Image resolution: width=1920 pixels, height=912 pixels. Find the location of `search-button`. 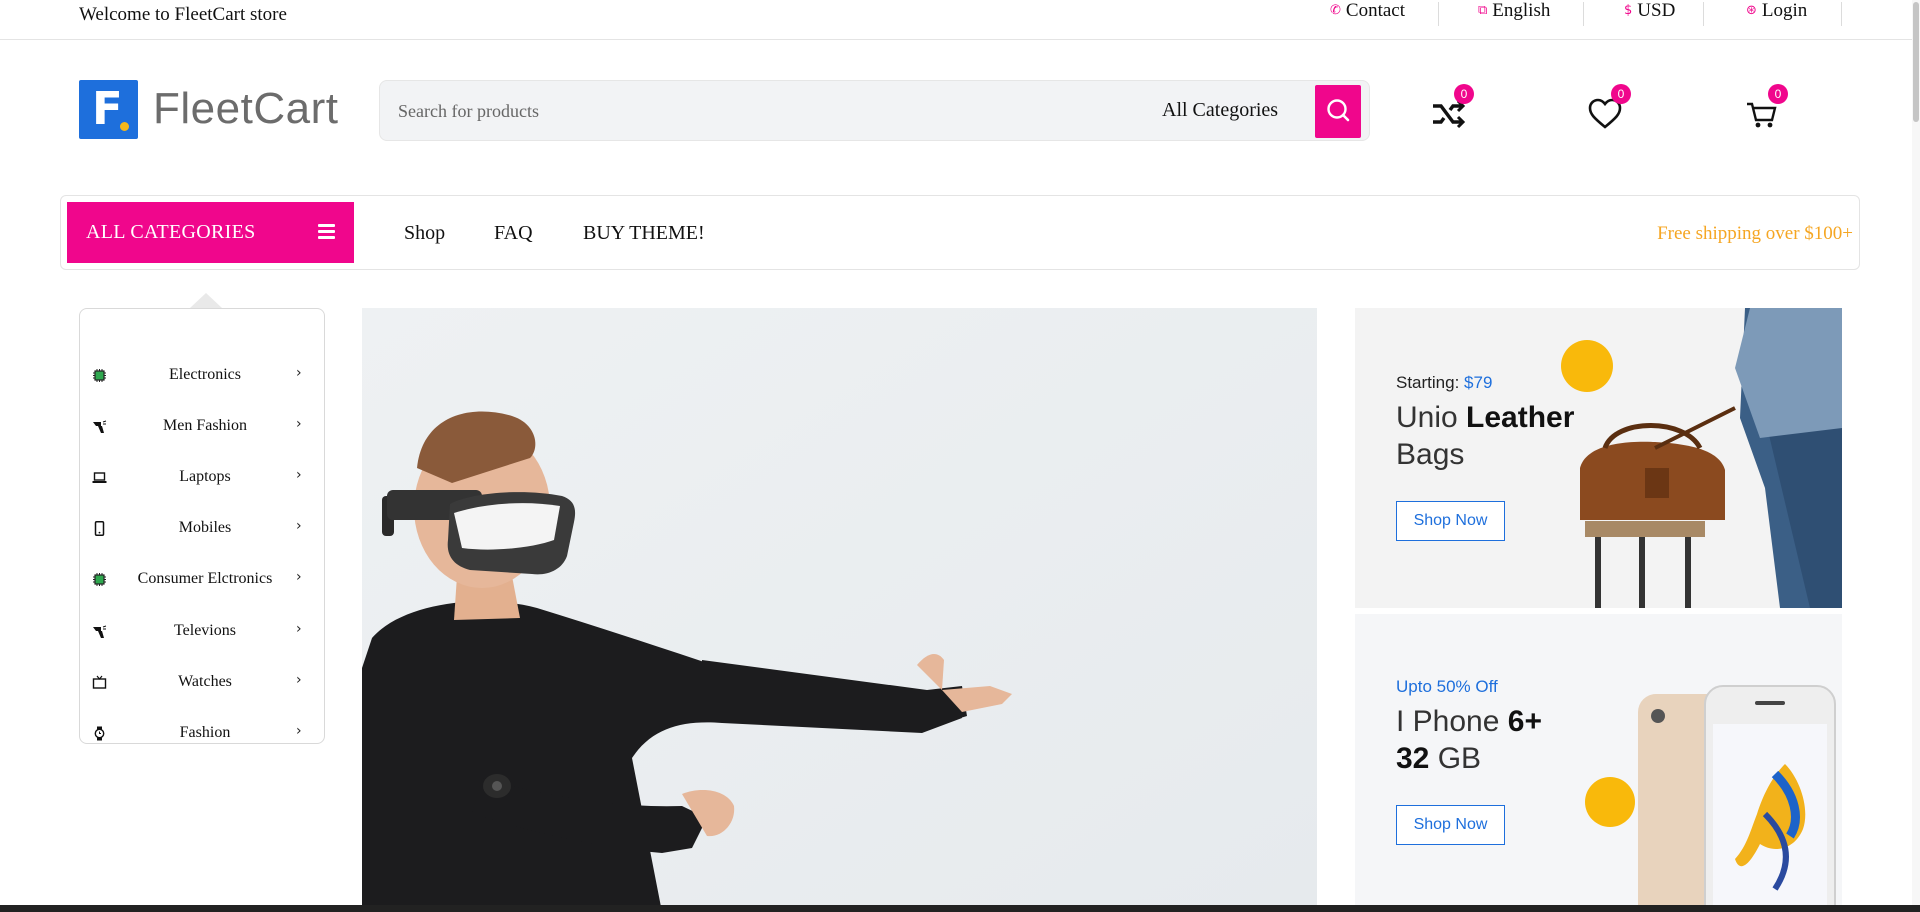

search-button is located at coordinates (1338, 111).